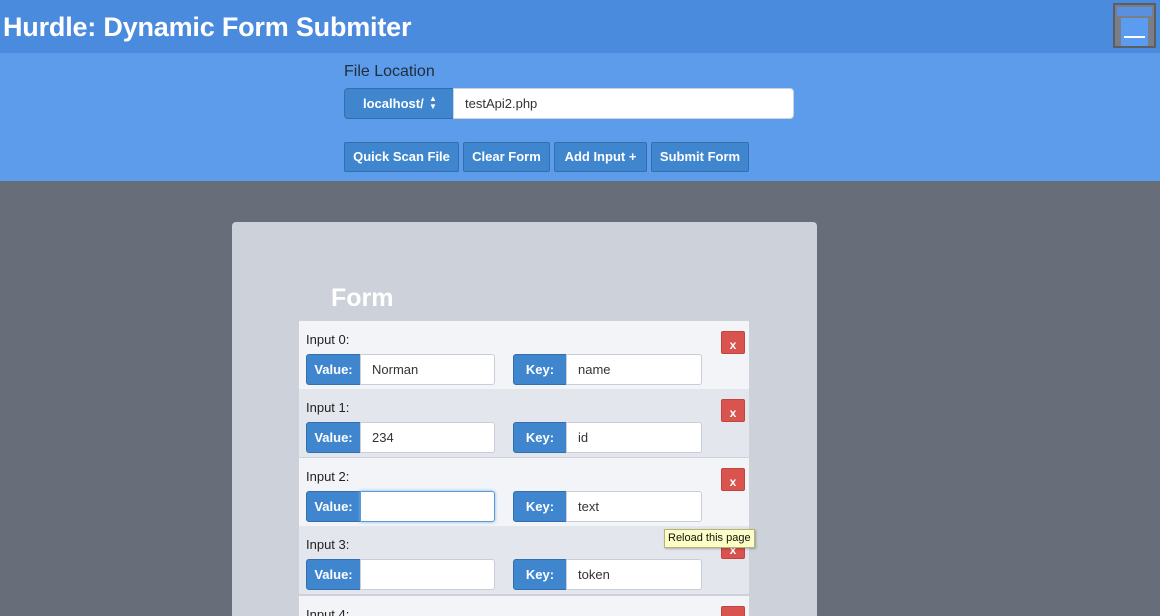 Image resolution: width=1160 pixels, height=616 pixels. What do you see at coordinates (634, 369) in the screenshot?
I see `key-input: name` at bounding box center [634, 369].